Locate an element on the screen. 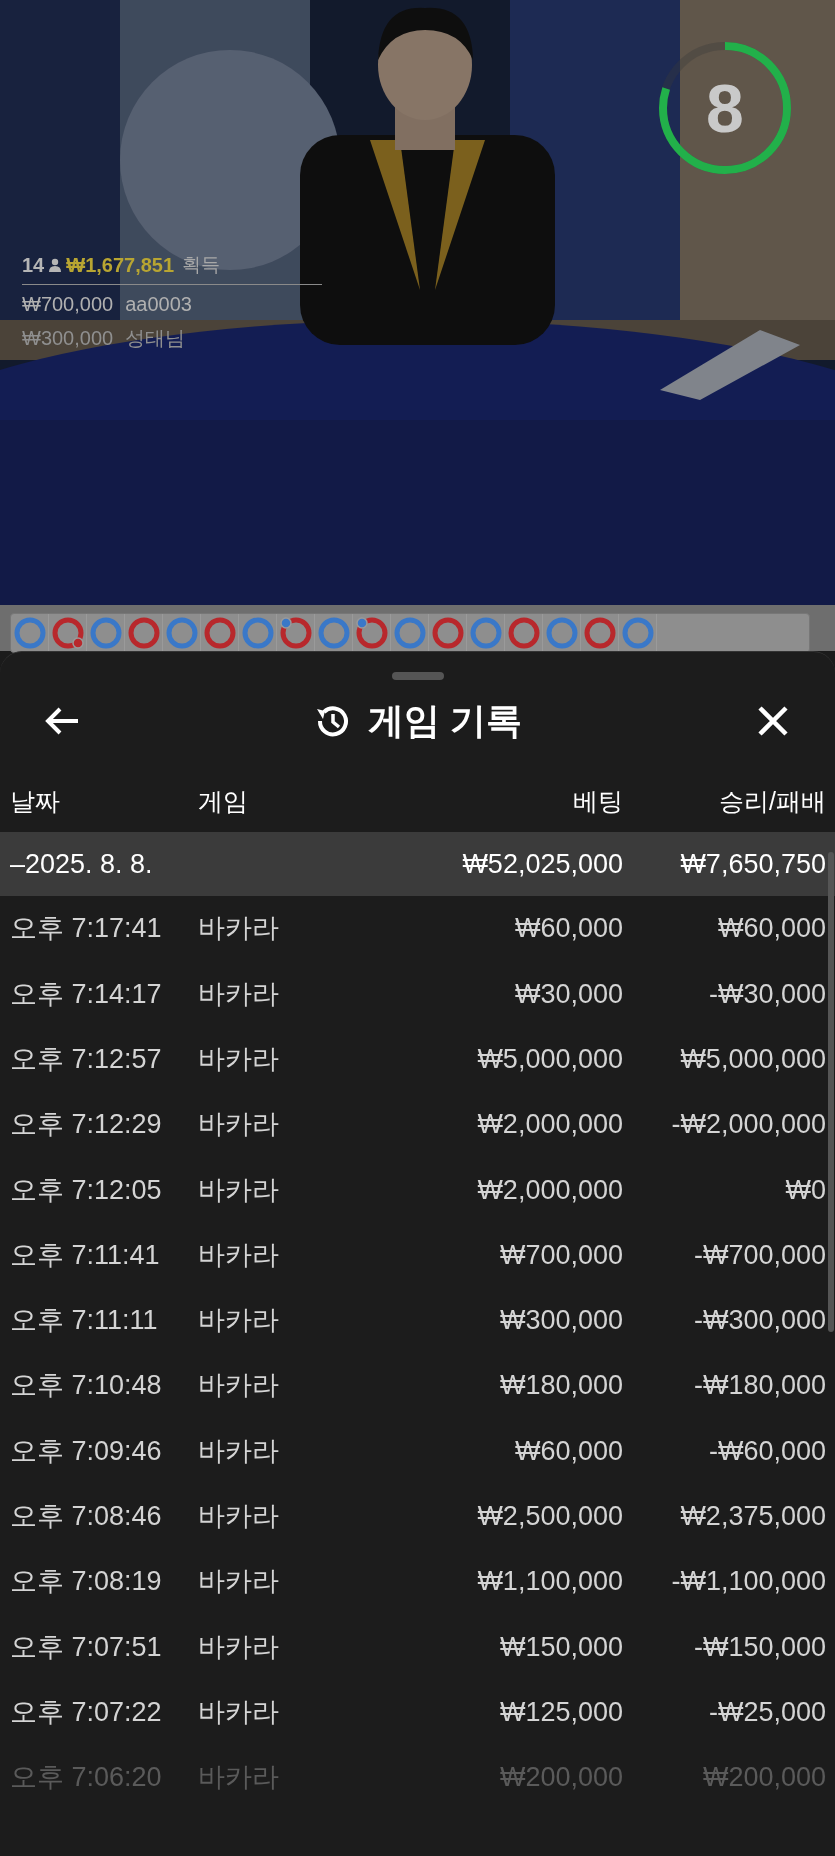 This screenshot has height=1856, width=835. bet-total: ₩52,025,000 is located at coordinates (542, 864).